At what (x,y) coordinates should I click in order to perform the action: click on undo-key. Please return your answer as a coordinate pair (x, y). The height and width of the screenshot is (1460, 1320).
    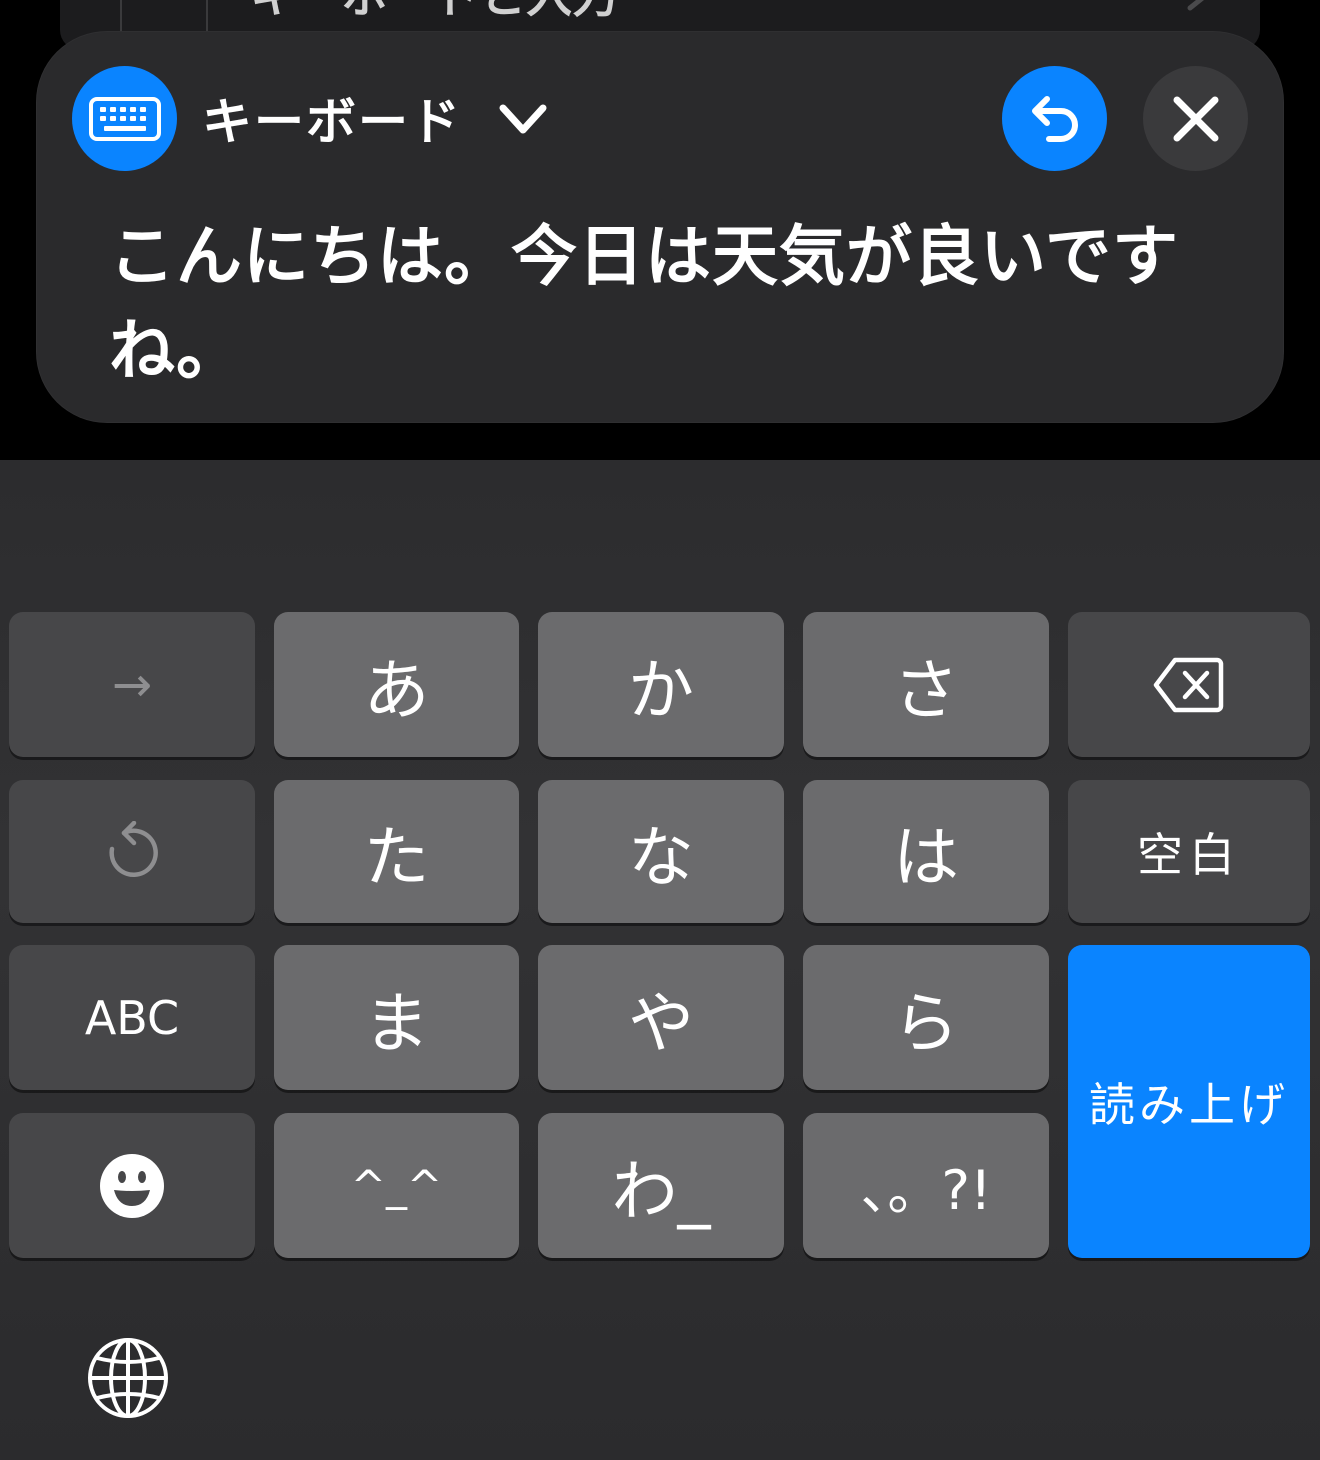
    Looking at the image, I should click on (132, 851).